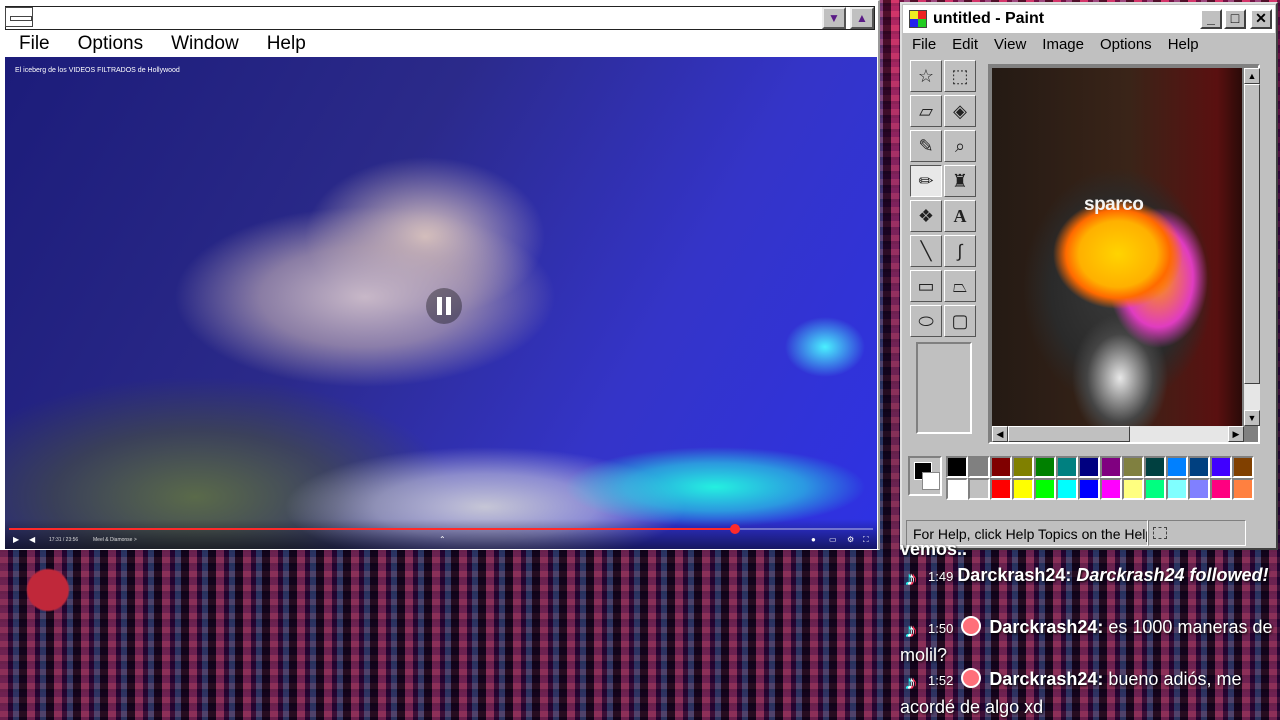 The height and width of the screenshot is (720, 1280). Describe the element at coordinates (444, 306) in the screenshot. I see `pause-icon` at that location.